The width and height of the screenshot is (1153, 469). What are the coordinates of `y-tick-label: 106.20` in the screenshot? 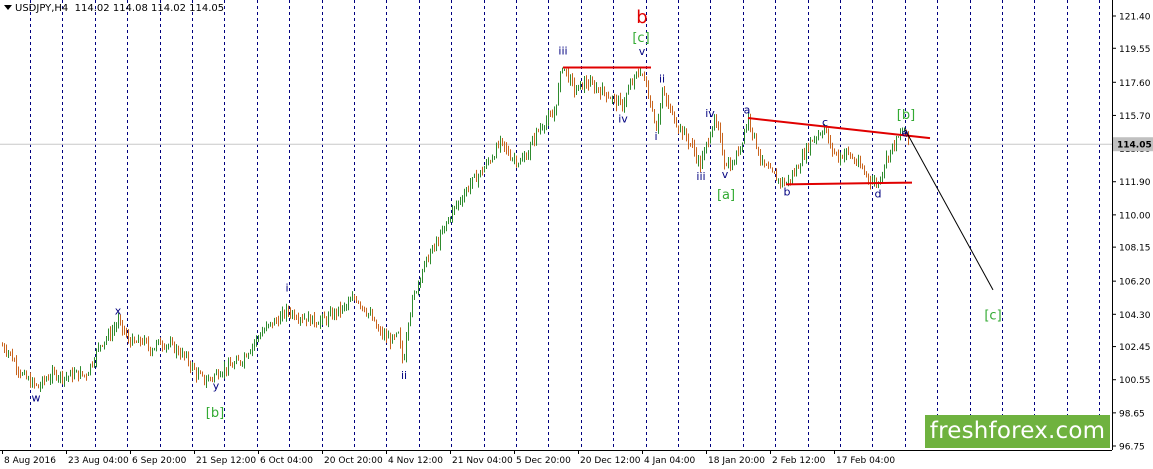 It's located at (1135, 283).